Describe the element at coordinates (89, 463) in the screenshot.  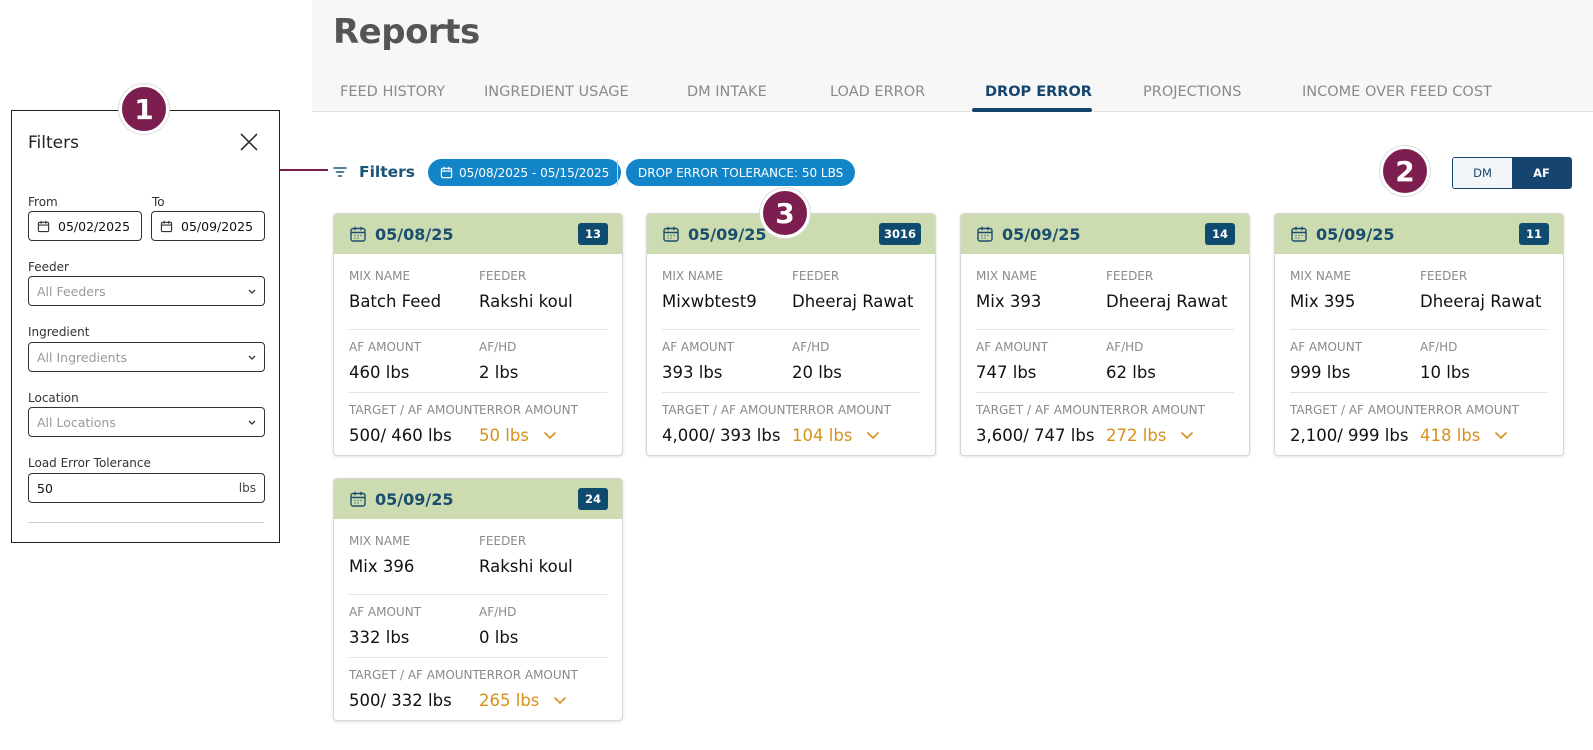
I see `tolerance-label: Load Error Tolerance` at that location.